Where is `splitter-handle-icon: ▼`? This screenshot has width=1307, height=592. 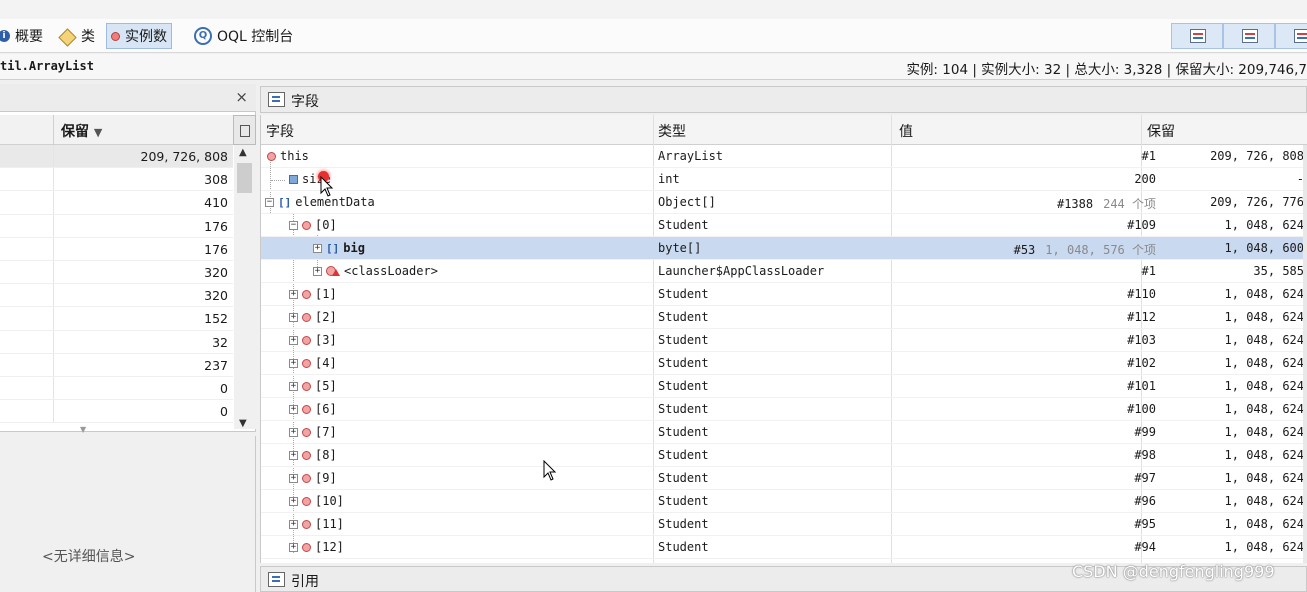
splitter-handle-icon: ▼ is located at coordinates (83, 429).